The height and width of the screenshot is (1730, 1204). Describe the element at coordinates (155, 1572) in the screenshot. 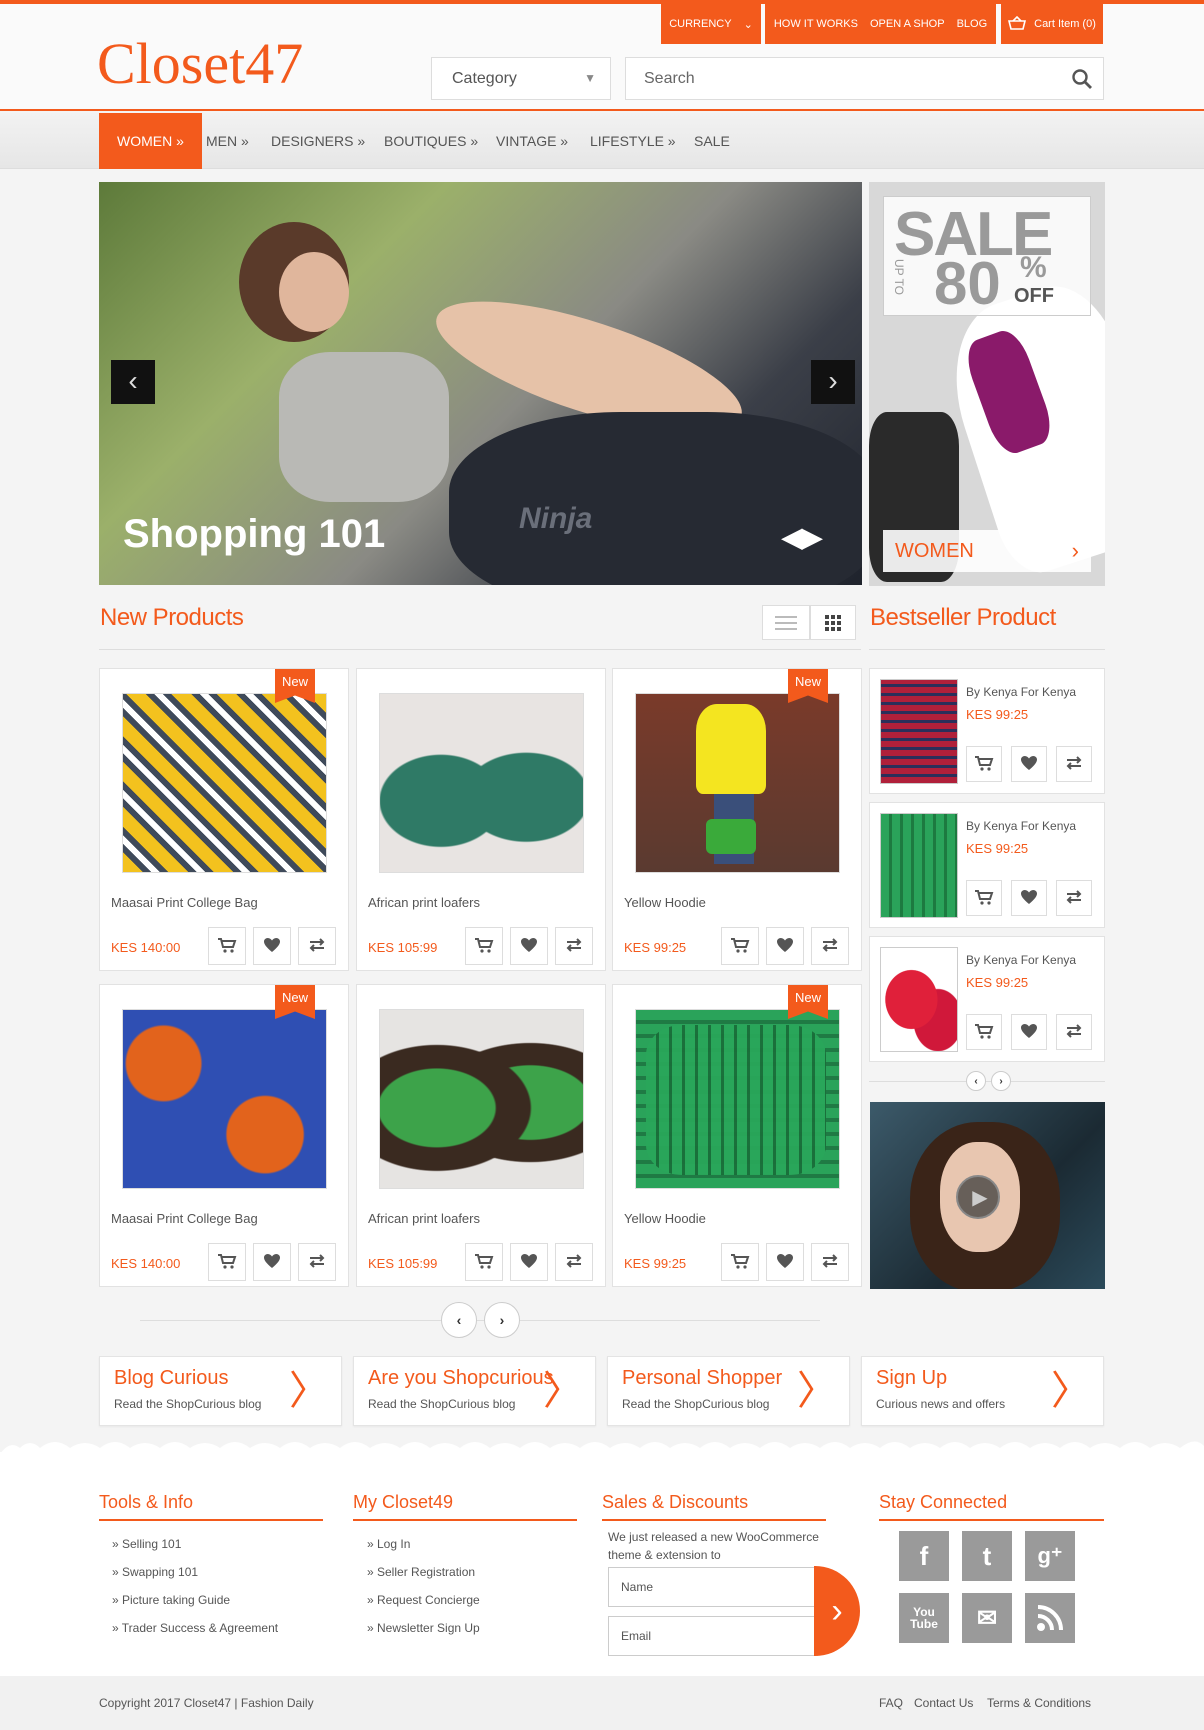

I see `footer-link: » Swapping 101` at that location.